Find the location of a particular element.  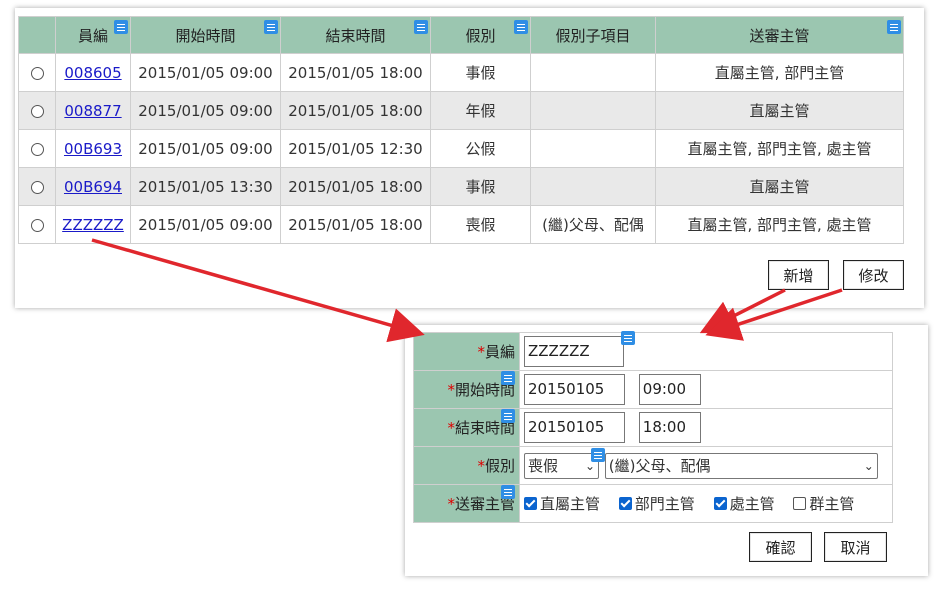

approver-option-direct: 直屬主管 is located at coordinates (562, 503).